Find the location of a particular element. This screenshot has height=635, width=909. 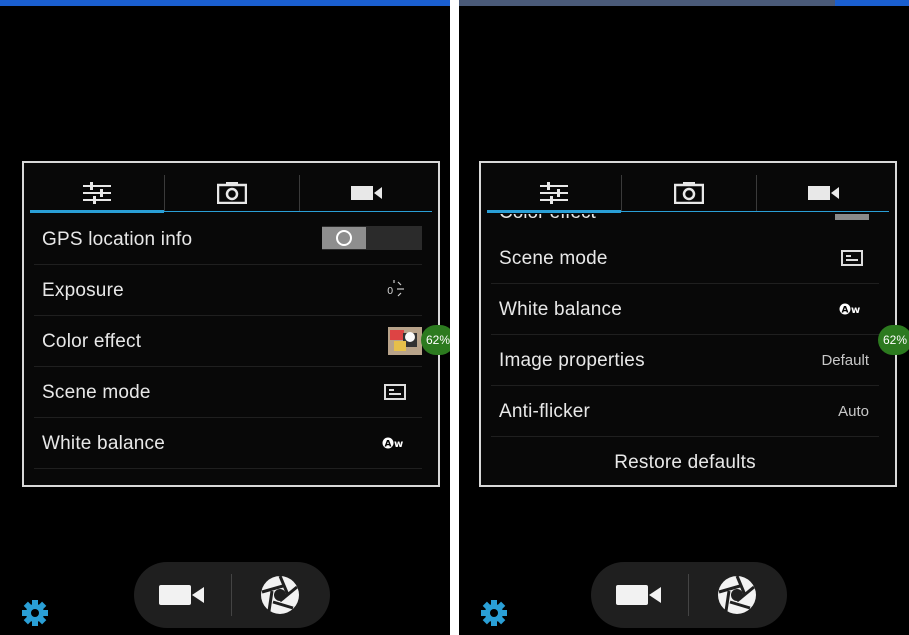

exposure-icon: 0 is located at coordinates (395, 288).